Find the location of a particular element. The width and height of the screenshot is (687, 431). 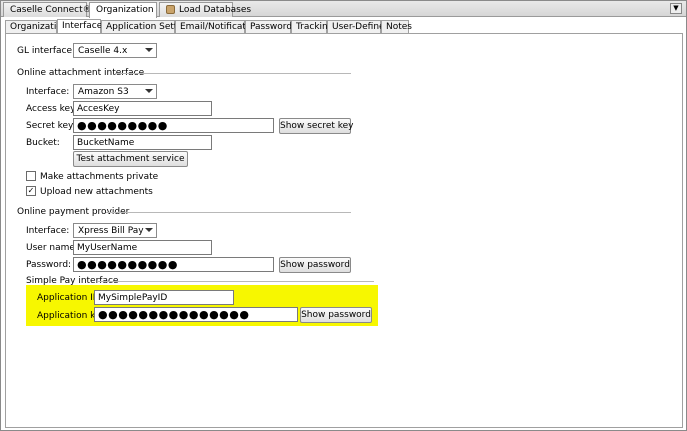

access-key-label: Access key: is located at coordinates (52, 109).